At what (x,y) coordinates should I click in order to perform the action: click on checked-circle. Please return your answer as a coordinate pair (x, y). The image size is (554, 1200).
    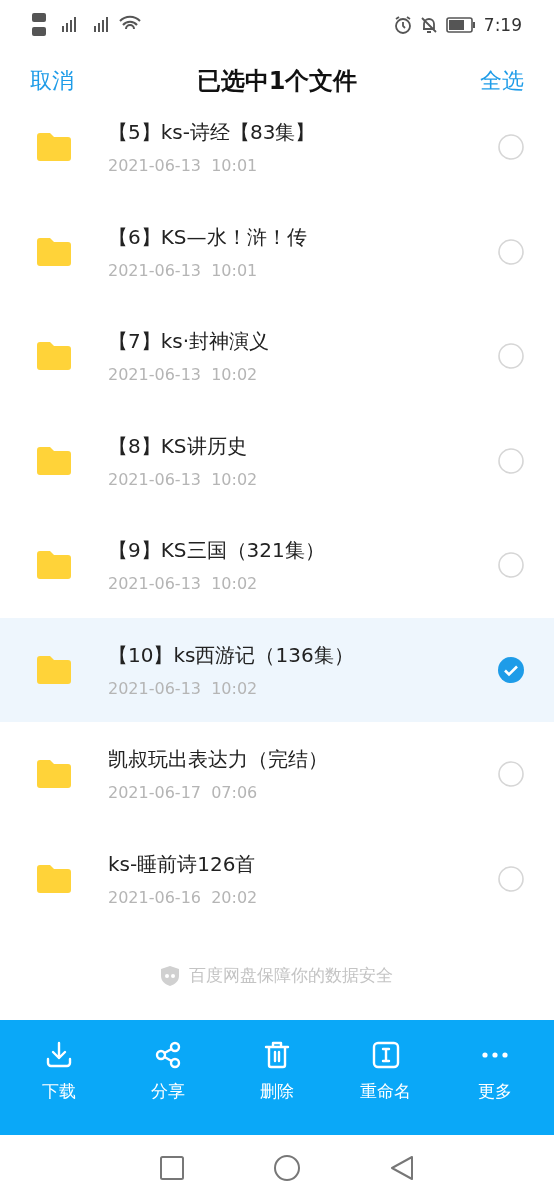
    Looking at the image, I should click on (511, 669).